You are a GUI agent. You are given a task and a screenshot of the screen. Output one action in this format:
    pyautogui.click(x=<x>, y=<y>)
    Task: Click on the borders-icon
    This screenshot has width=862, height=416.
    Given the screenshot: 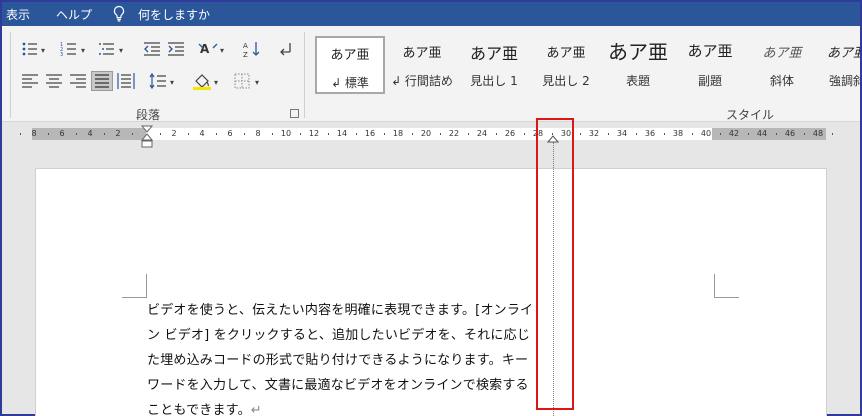 What is the action you would take?
    pyautogui.click(x=242, y=81)
    